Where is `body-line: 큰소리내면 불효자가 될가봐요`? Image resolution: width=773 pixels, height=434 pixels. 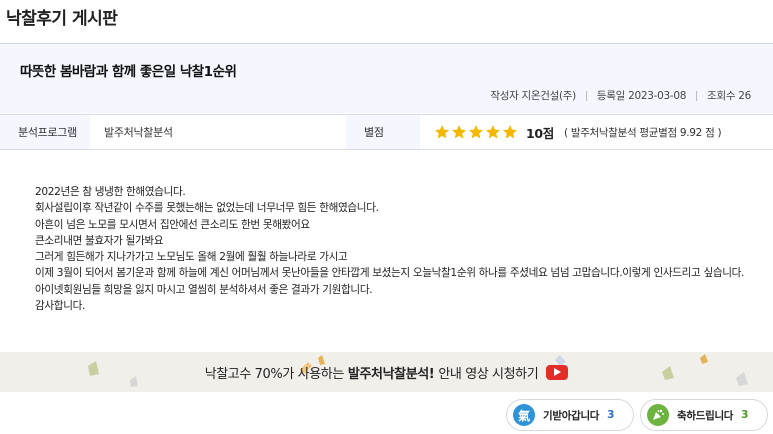 body-line: 큰소리내면 불효자가 될가봐요 is located at coordinates (99, 240).